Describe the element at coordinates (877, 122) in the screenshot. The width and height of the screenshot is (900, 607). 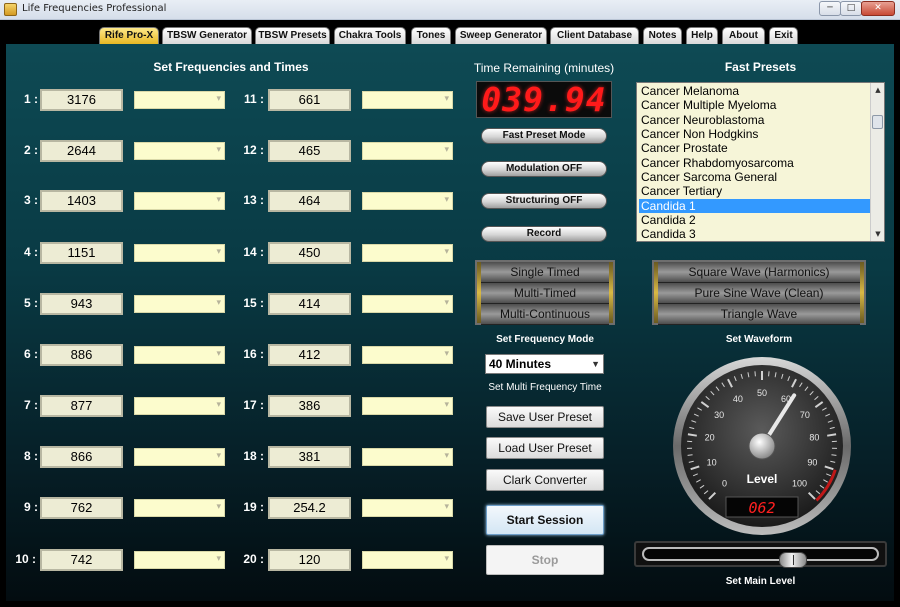
I see `scroll-thumb` at that location.